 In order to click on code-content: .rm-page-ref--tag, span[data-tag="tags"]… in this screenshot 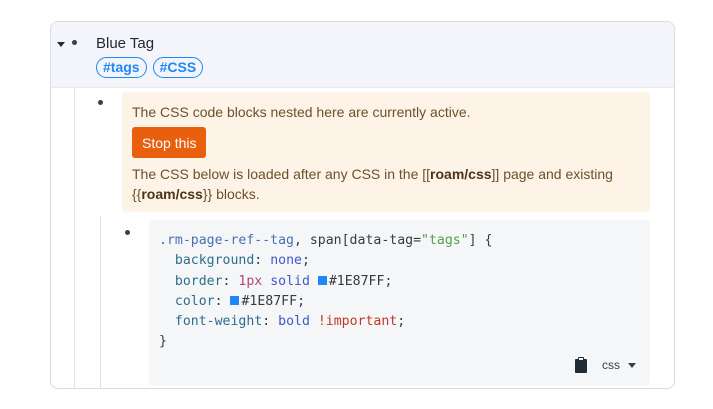, I will do `click(326, 292)`.